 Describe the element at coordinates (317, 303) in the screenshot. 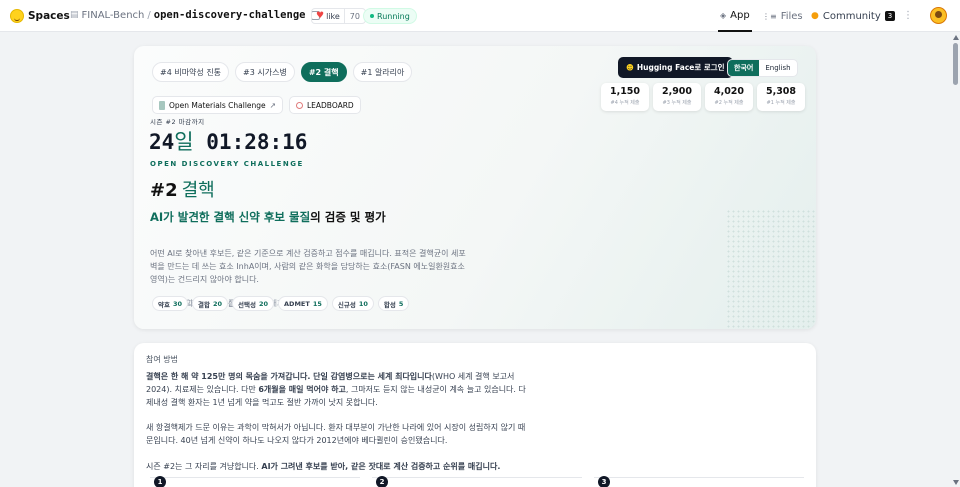

I see `chip-value: 15` at that location.